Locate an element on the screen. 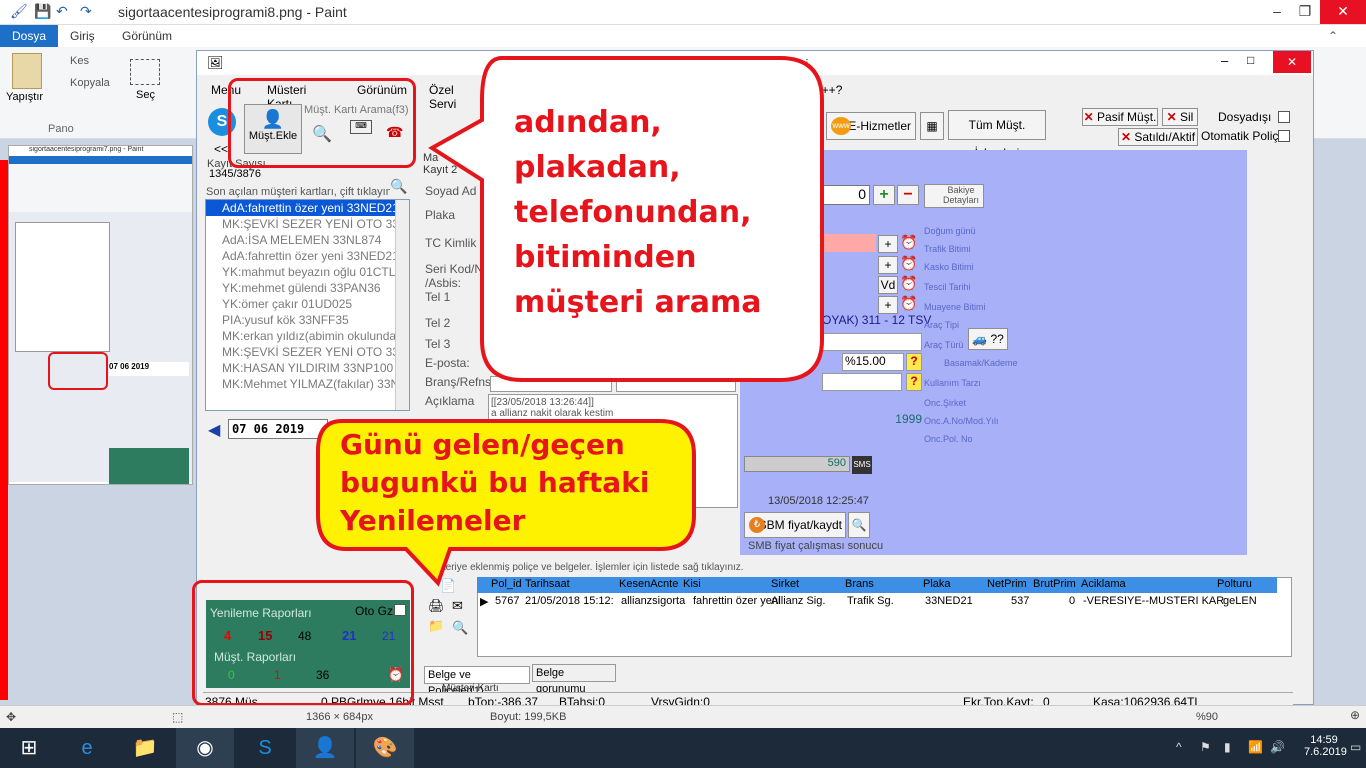 This screenshot has width=1366, height=768. move-icon: ✥ is located at coordinates (11, 717).